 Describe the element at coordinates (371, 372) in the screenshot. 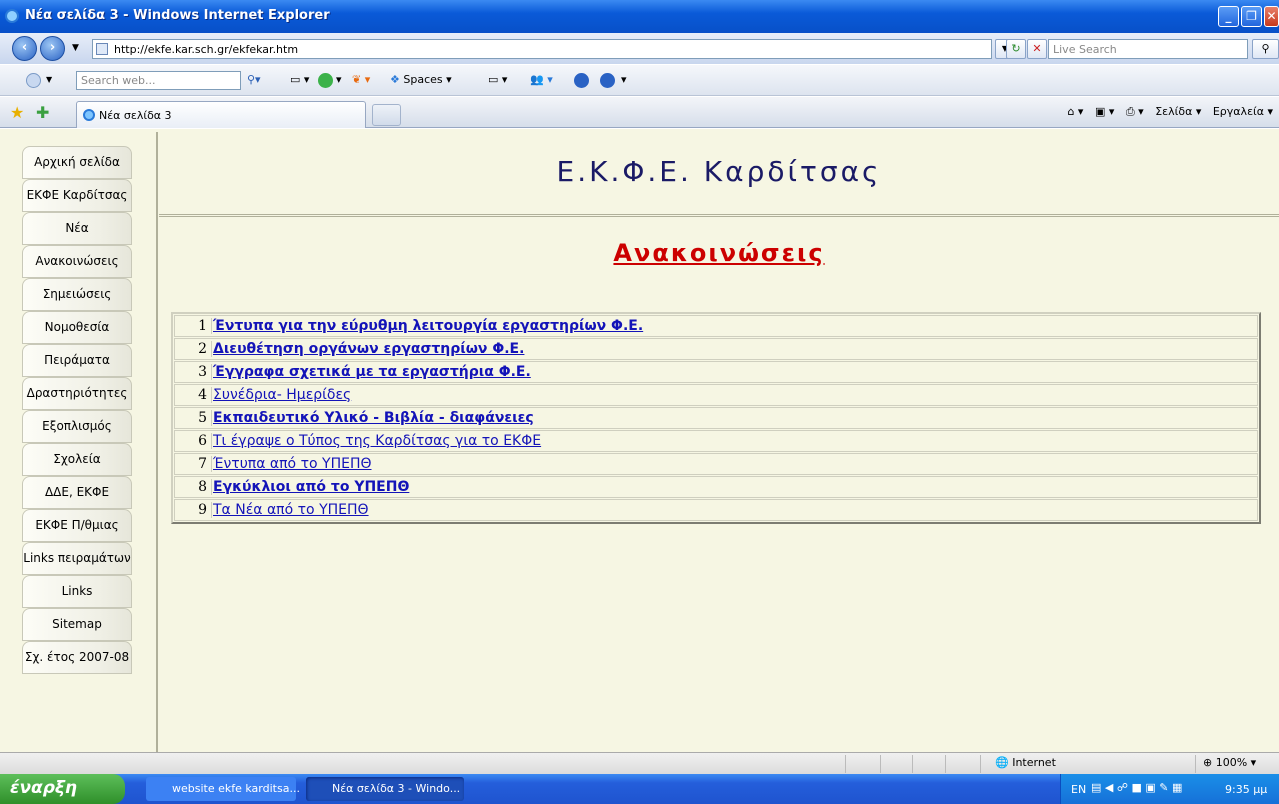

I see `announcement-link: Έγγραφα σχετικά με τα εργαστήρια Φ.Ε.` at that location.